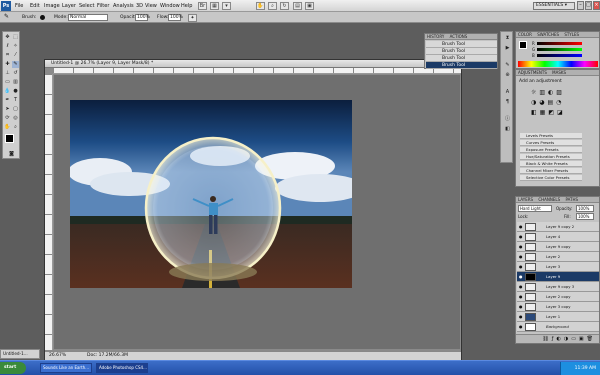 The image size is (600, 375). What do you see at coordinates (284, 6) in the screenshot?
I see `rotate-view-icon: ↻` at bounding box center [284, 6].